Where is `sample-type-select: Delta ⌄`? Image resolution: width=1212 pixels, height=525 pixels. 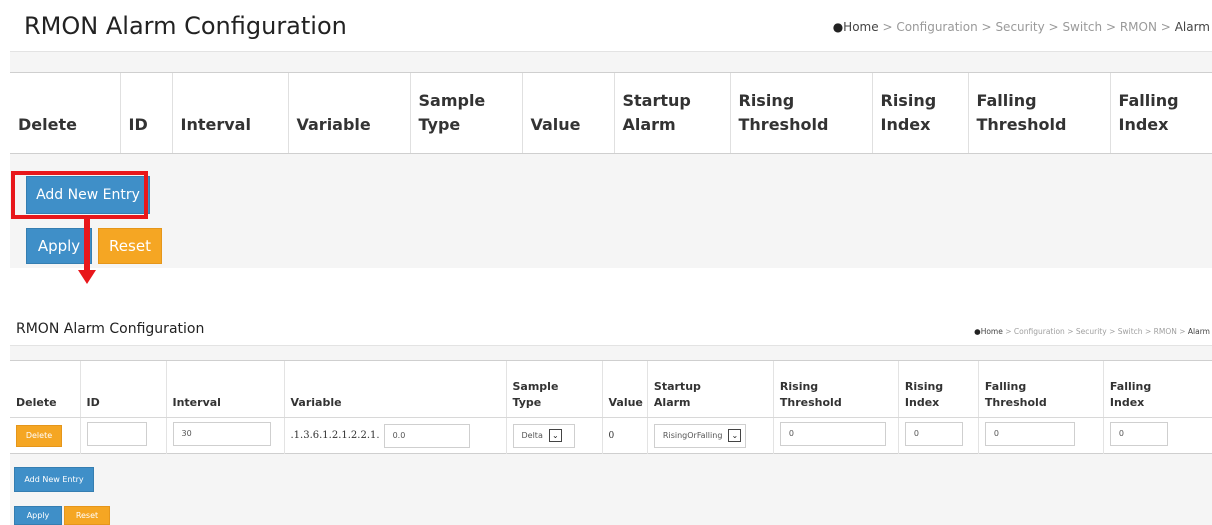
sample-type-select: Delta ⌄ is located at coordinates (543, 435).